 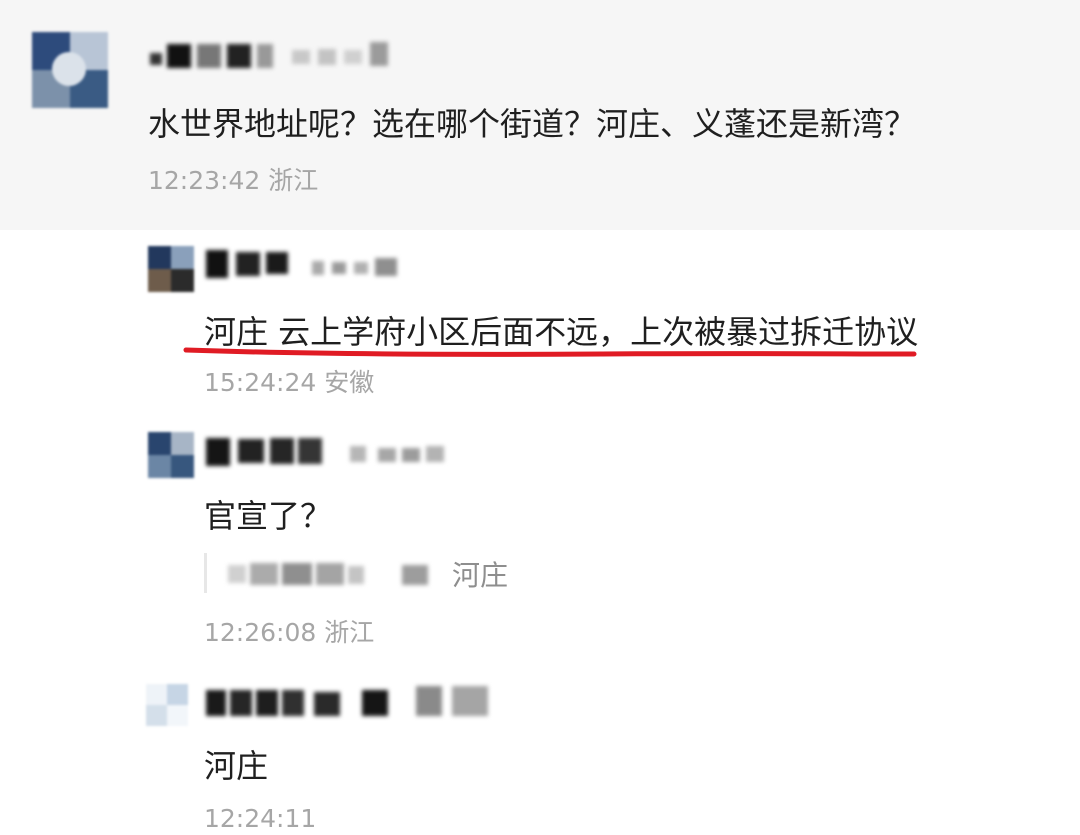 I want to click on reply-meta: 15:24:24 安徽, so click(x=289, y=383).